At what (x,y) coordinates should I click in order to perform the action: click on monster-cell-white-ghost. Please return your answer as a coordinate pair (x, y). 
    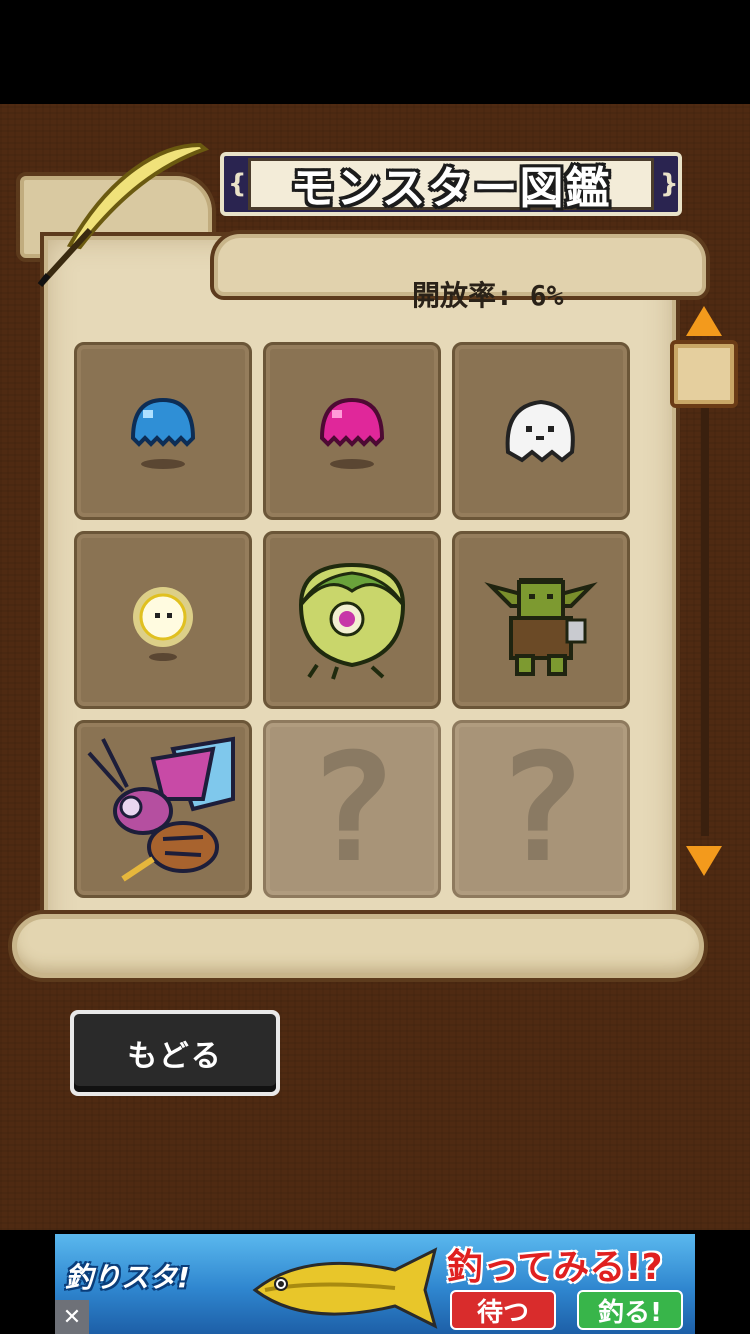
    Looking at the image, I should click on (541, 431).